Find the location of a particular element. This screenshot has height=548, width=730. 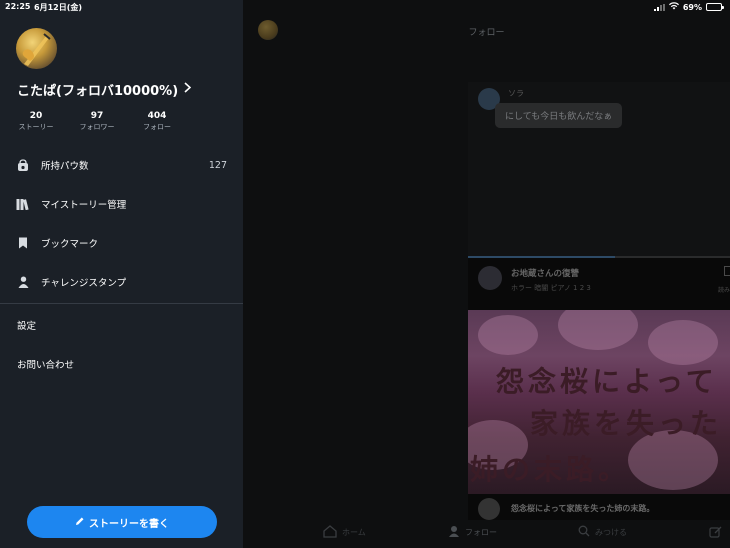

story-title: お地蔵さんの復讐 is located at coordinates (545, 274).